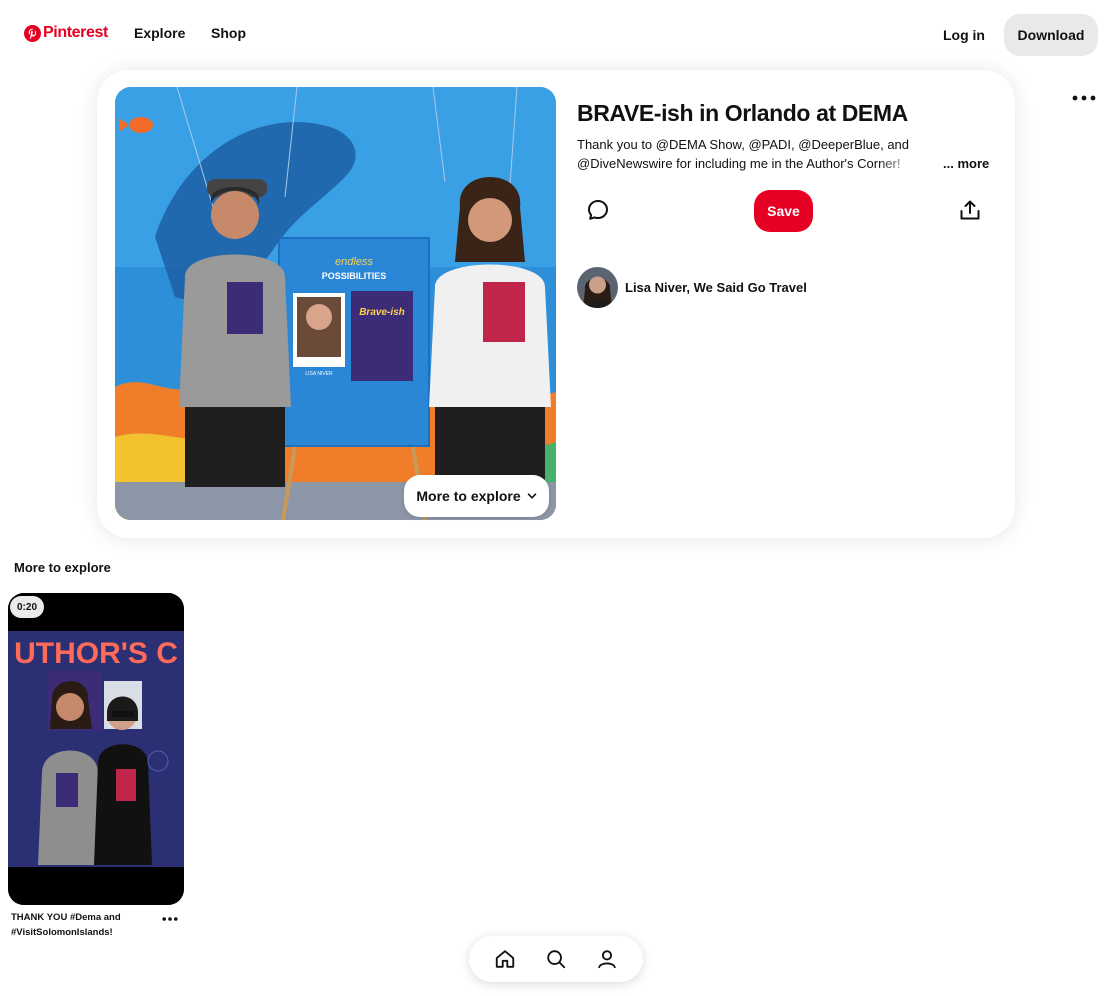 The height and width of the screenshot is (996, 1112). I want to click on comment-button, so click(598, 210).